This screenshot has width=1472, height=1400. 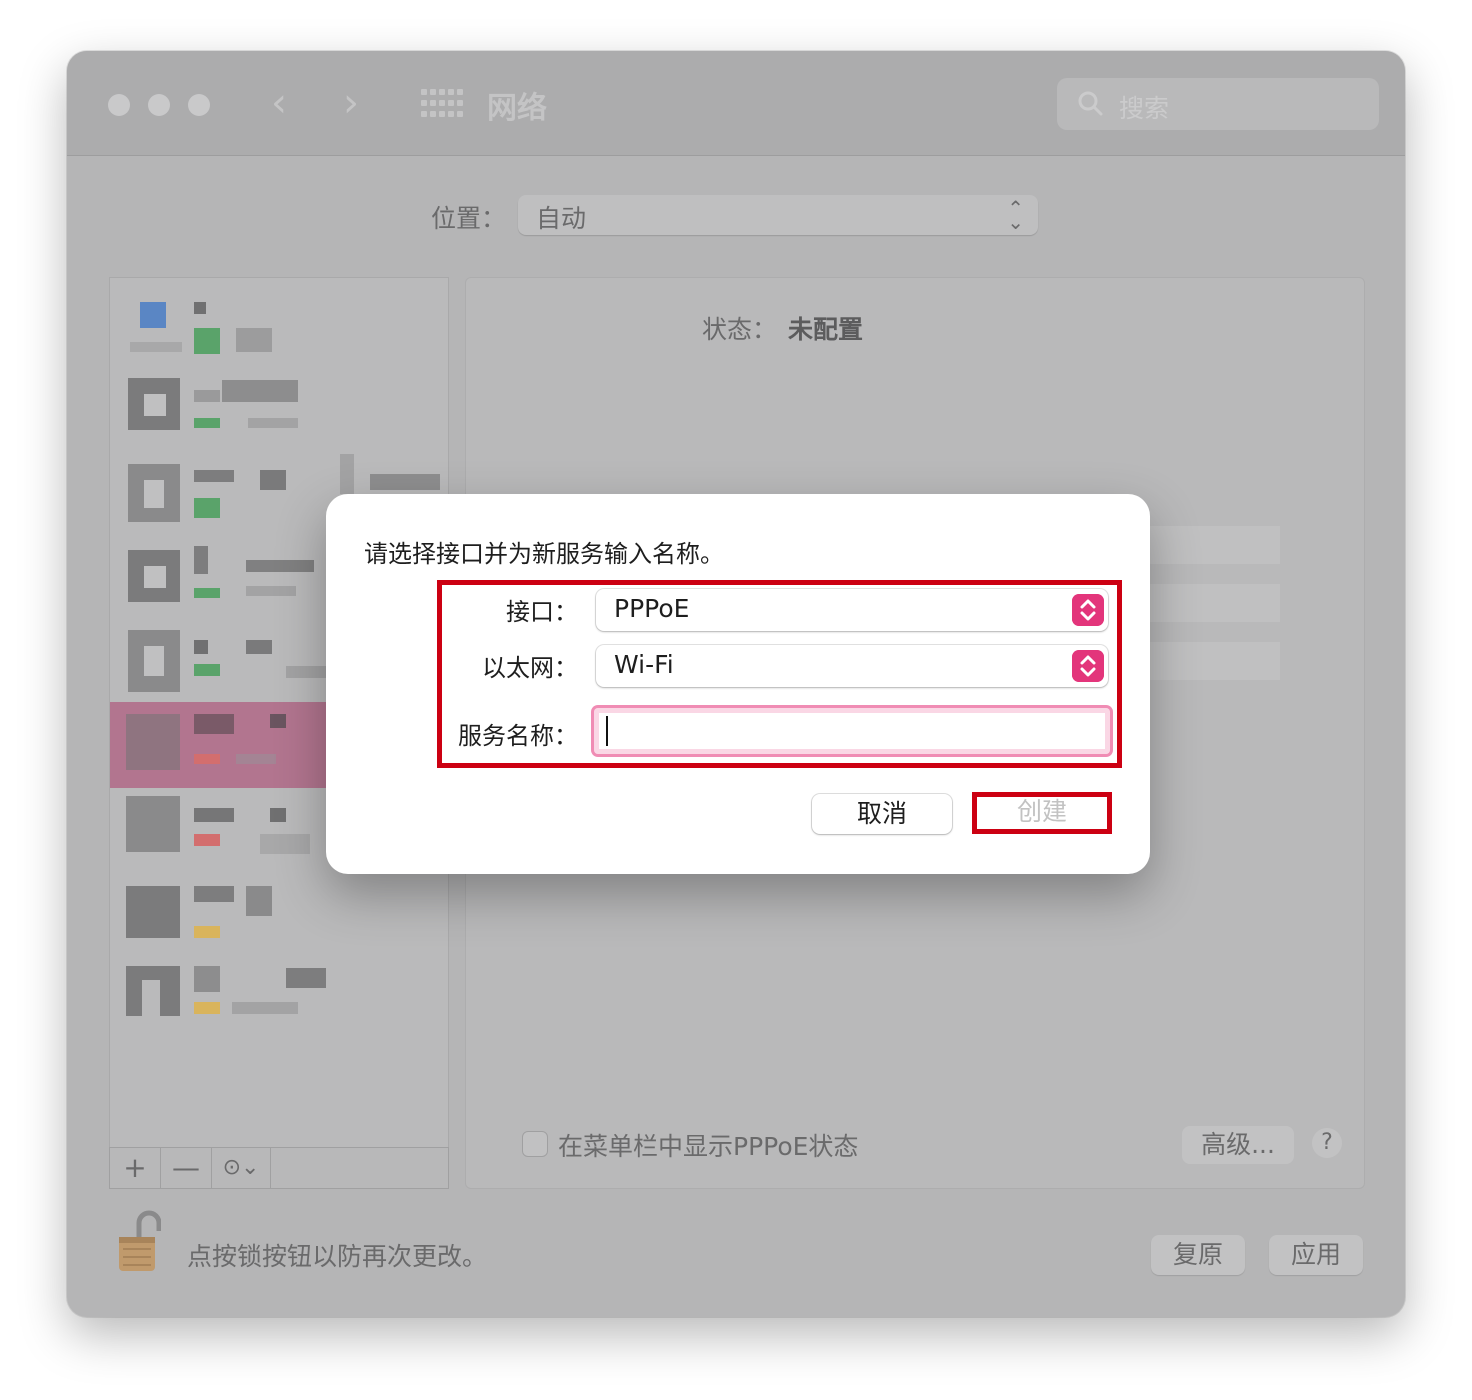 I want to click on titlebar: ‹ › 网络 搜索, so click(x=736, y=103).